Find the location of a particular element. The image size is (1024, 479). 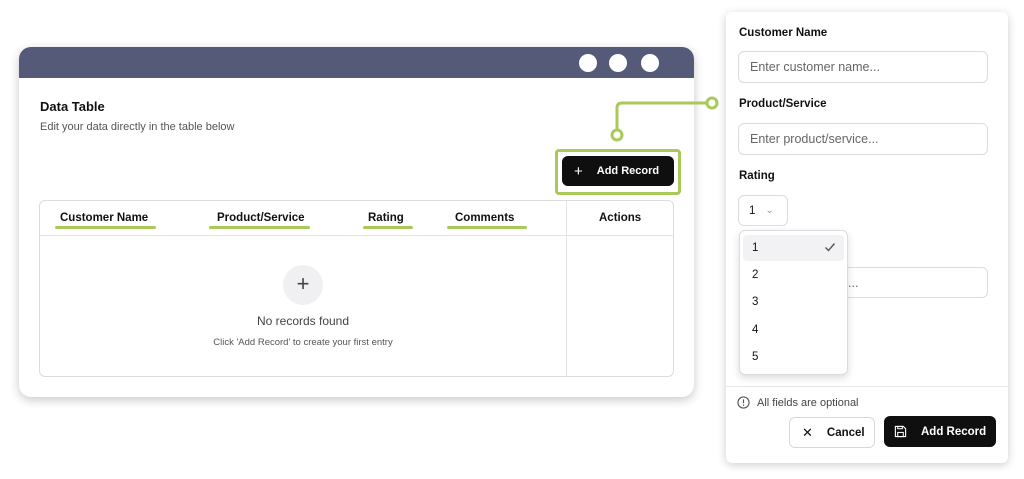

rating-option: 2 is located at coordinates (793, 275).